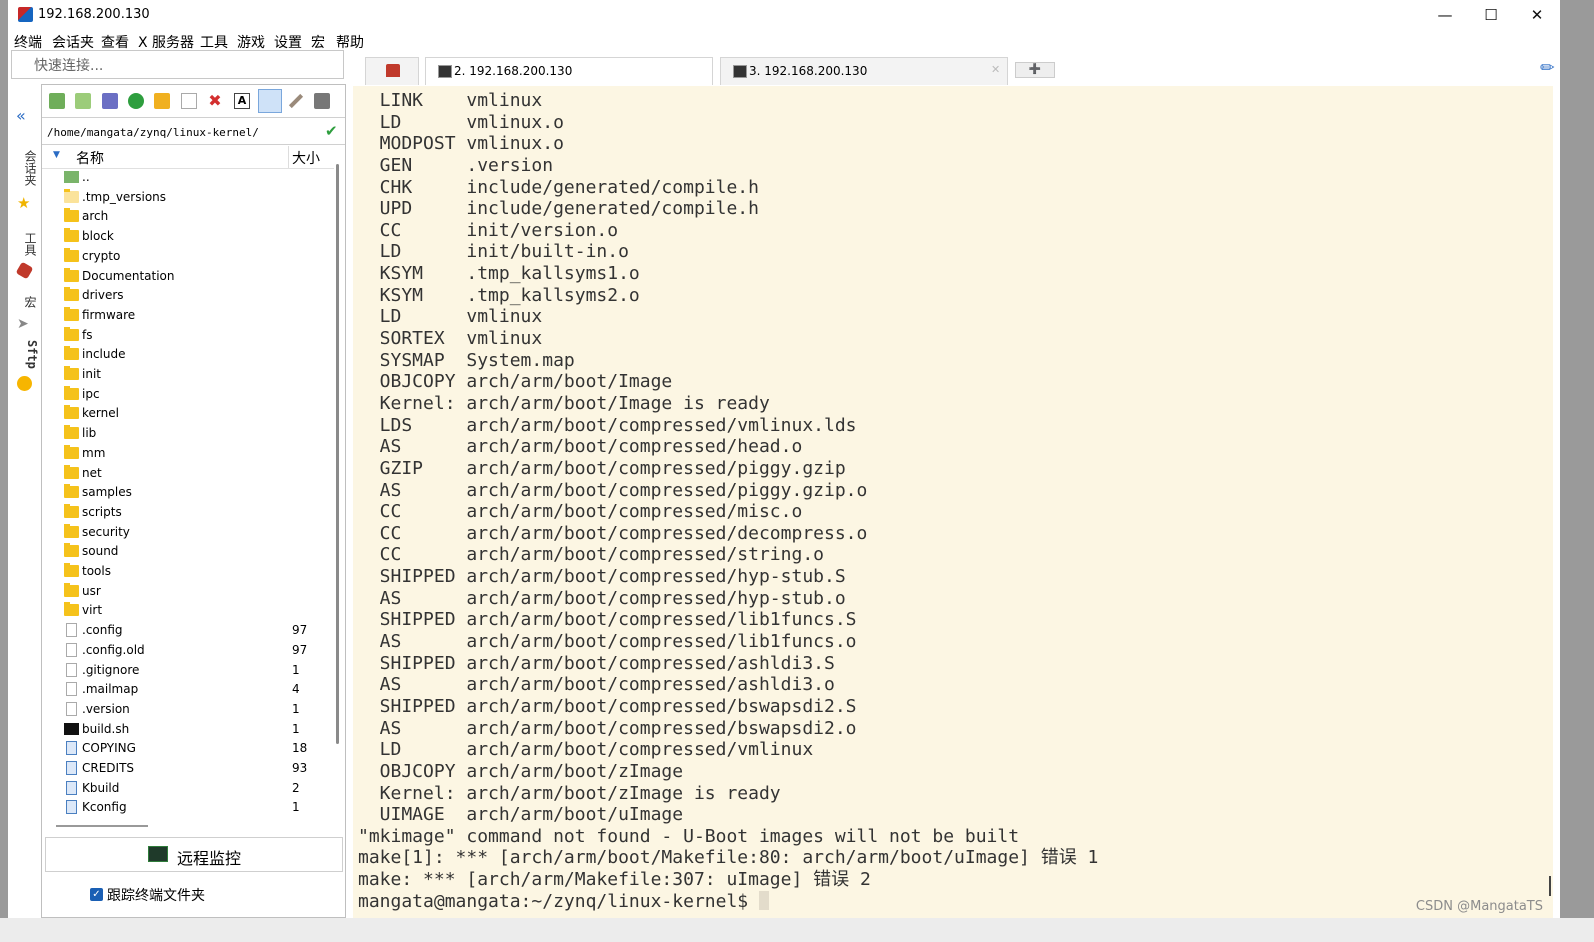 This screenshot has height=942, width=1594. I want to click on file-name: .version, so click(106, 708).